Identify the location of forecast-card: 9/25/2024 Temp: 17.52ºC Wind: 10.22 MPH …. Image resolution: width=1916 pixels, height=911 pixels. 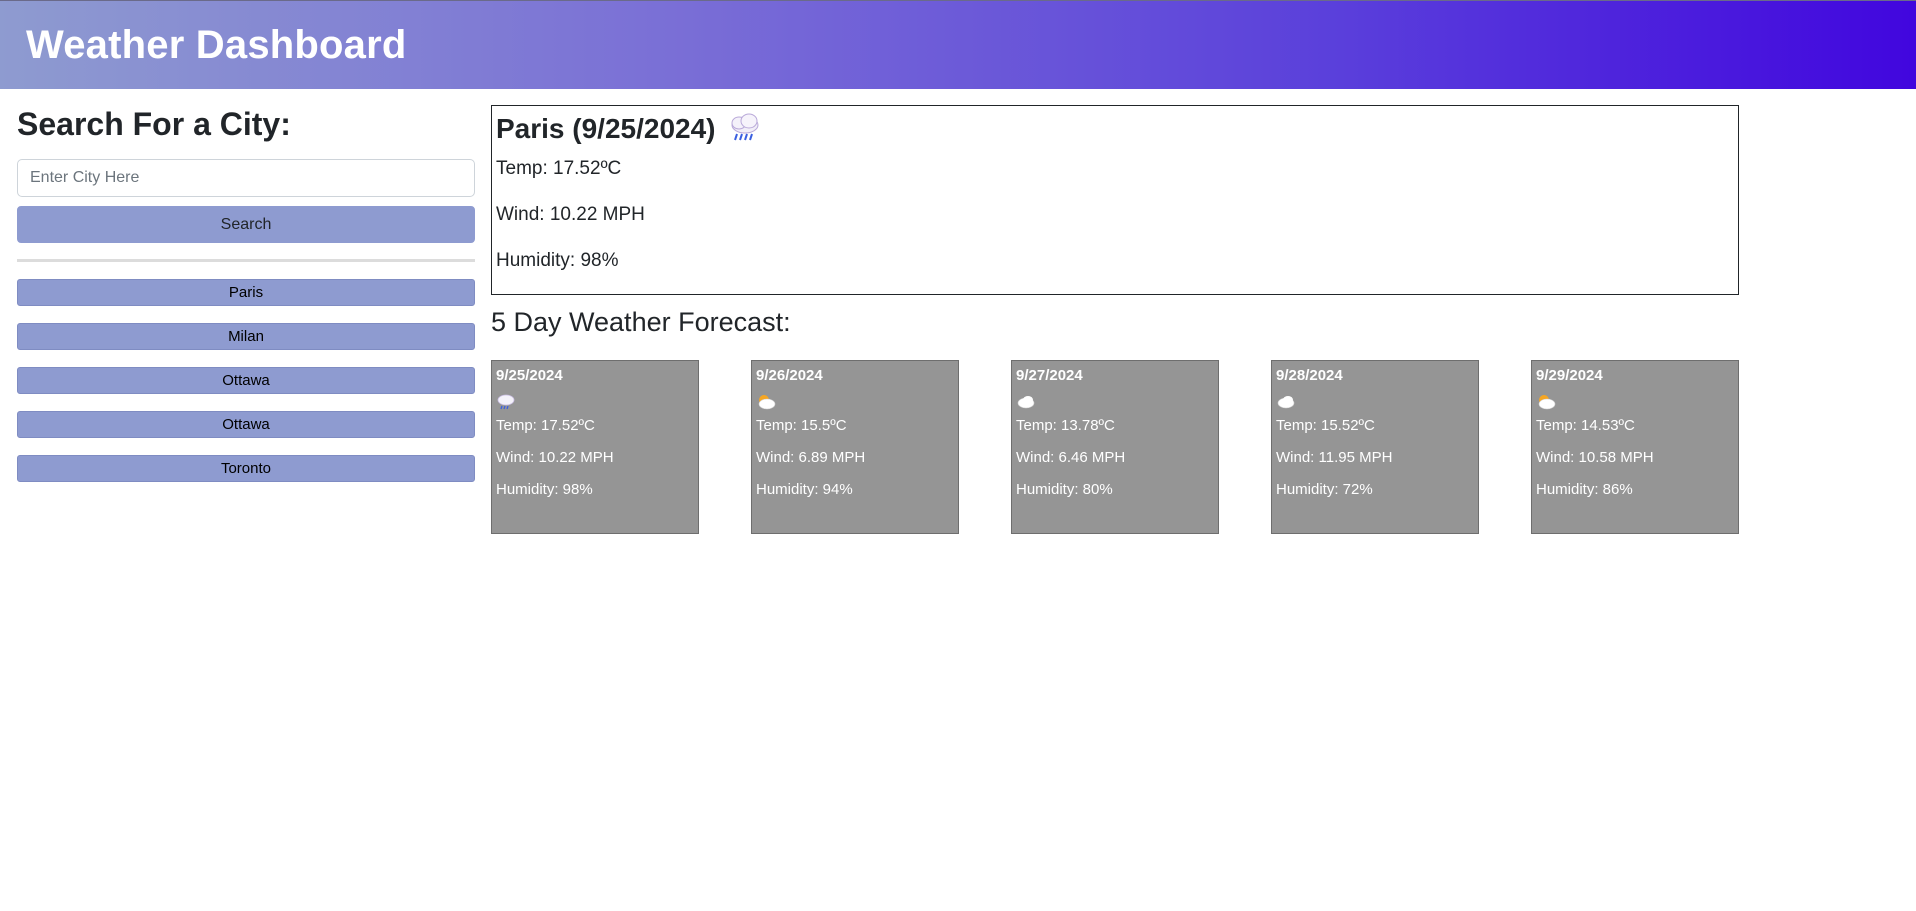
(595, 447).